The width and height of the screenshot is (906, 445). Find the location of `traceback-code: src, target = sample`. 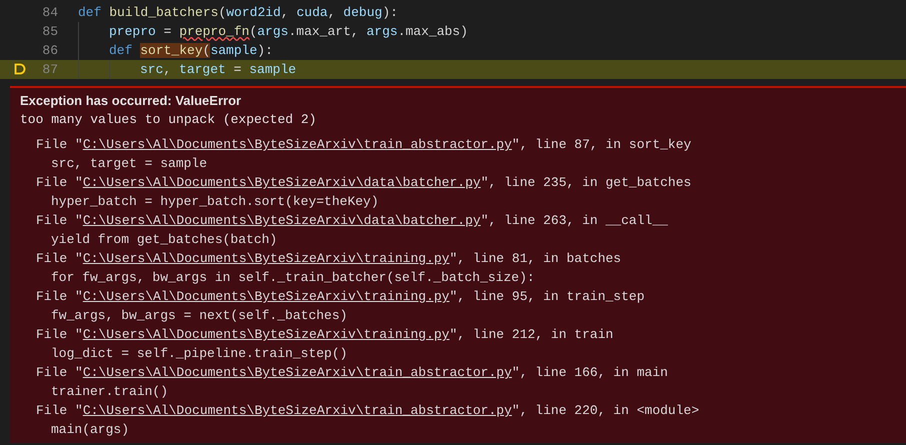

traceback-code: src, target = sample is located at coordinates (129, 164).